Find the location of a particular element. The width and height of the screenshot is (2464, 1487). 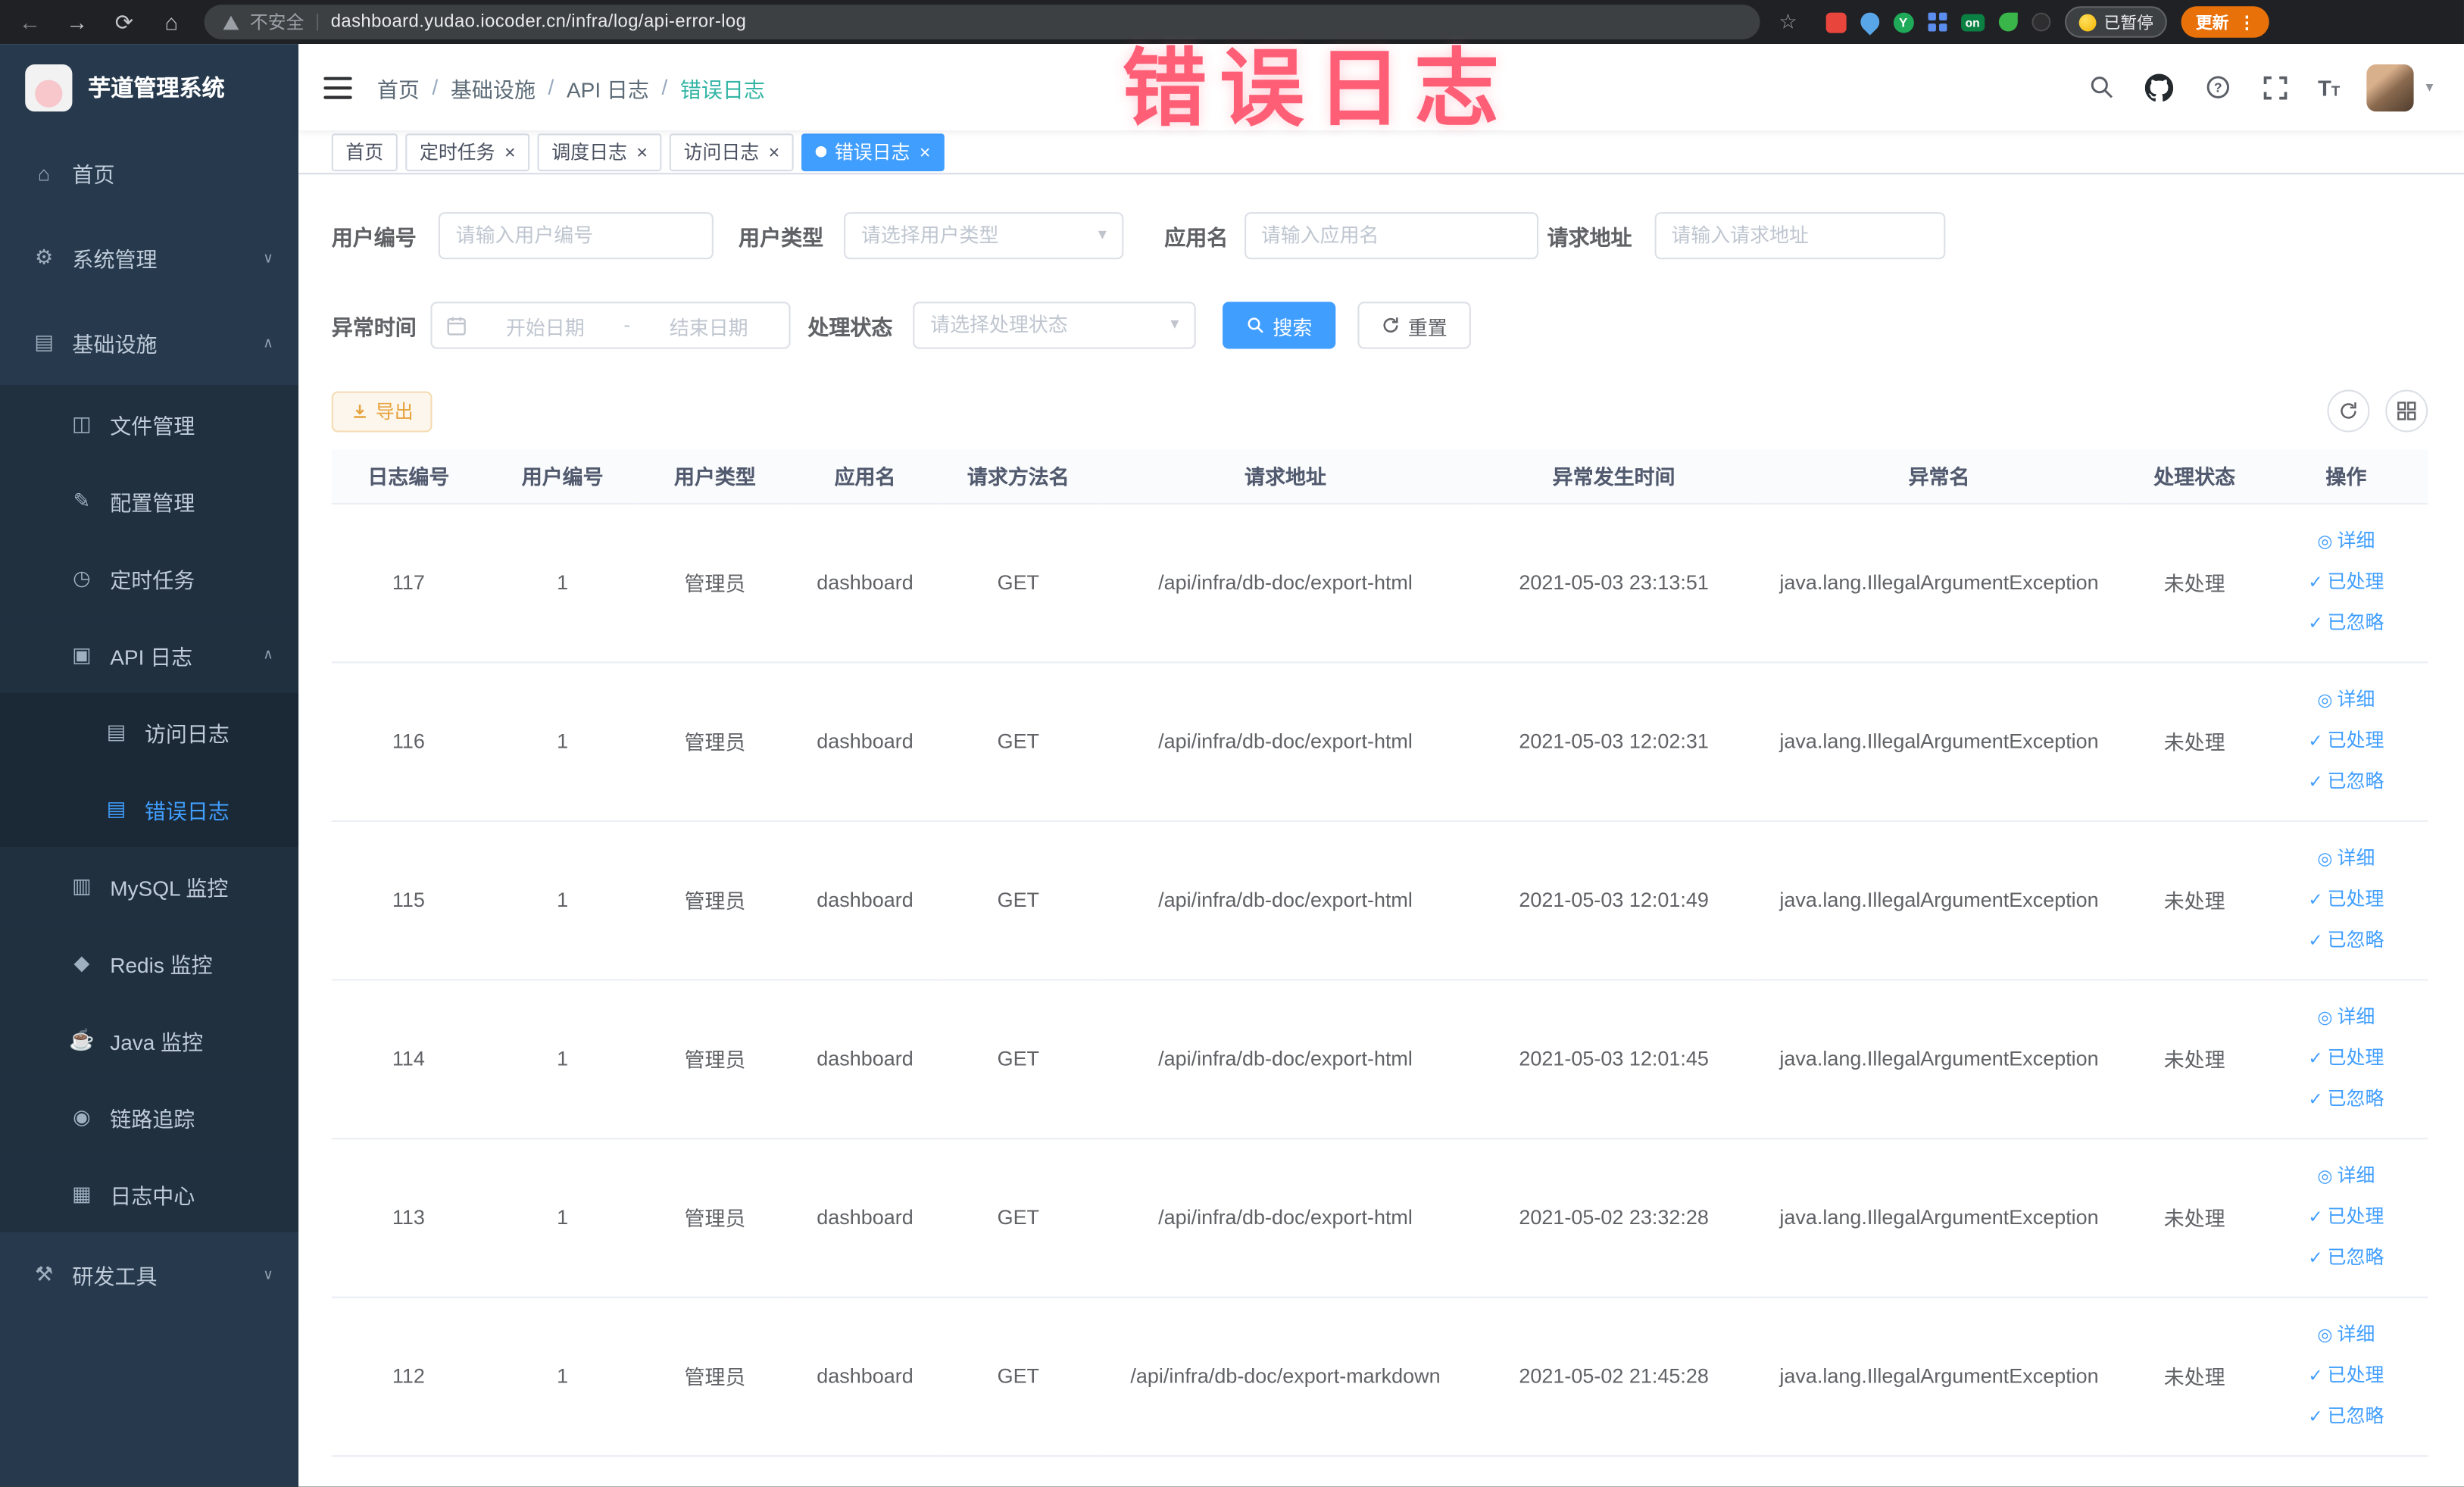

breadcrumb-item-api-log: API 日志 is located at coordinates (608, 86).